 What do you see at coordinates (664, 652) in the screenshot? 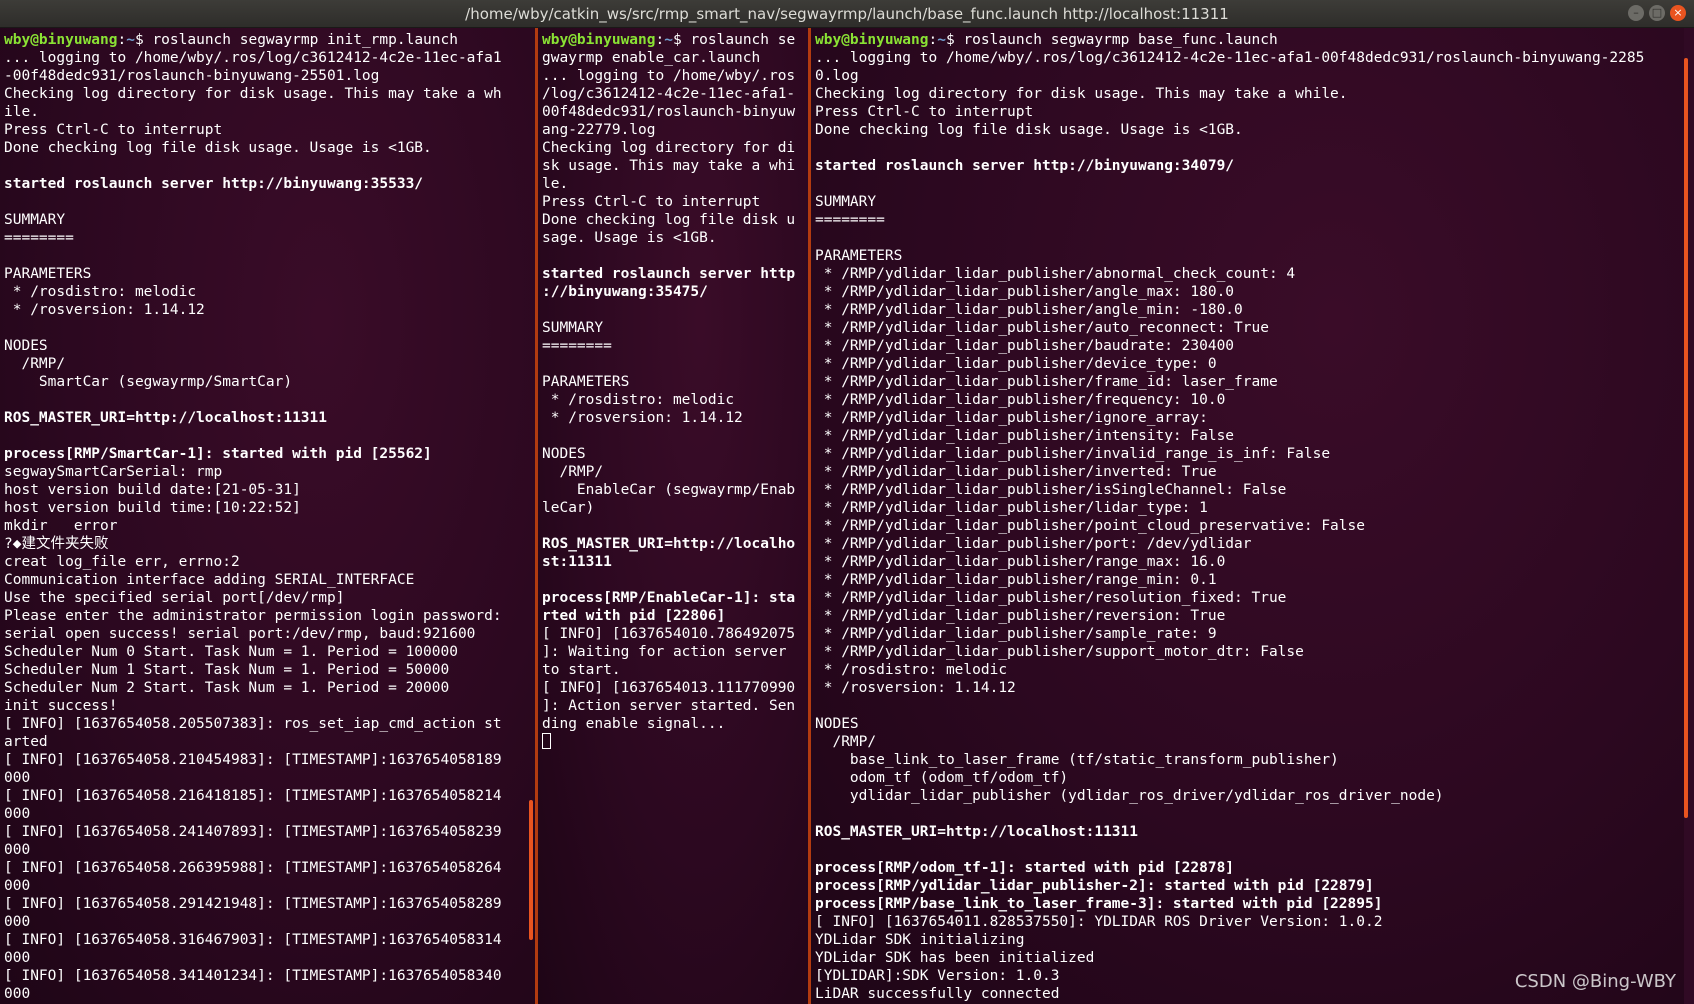
I see `output-line: ]: Waiting for action server` at bounding box center [664, 652].